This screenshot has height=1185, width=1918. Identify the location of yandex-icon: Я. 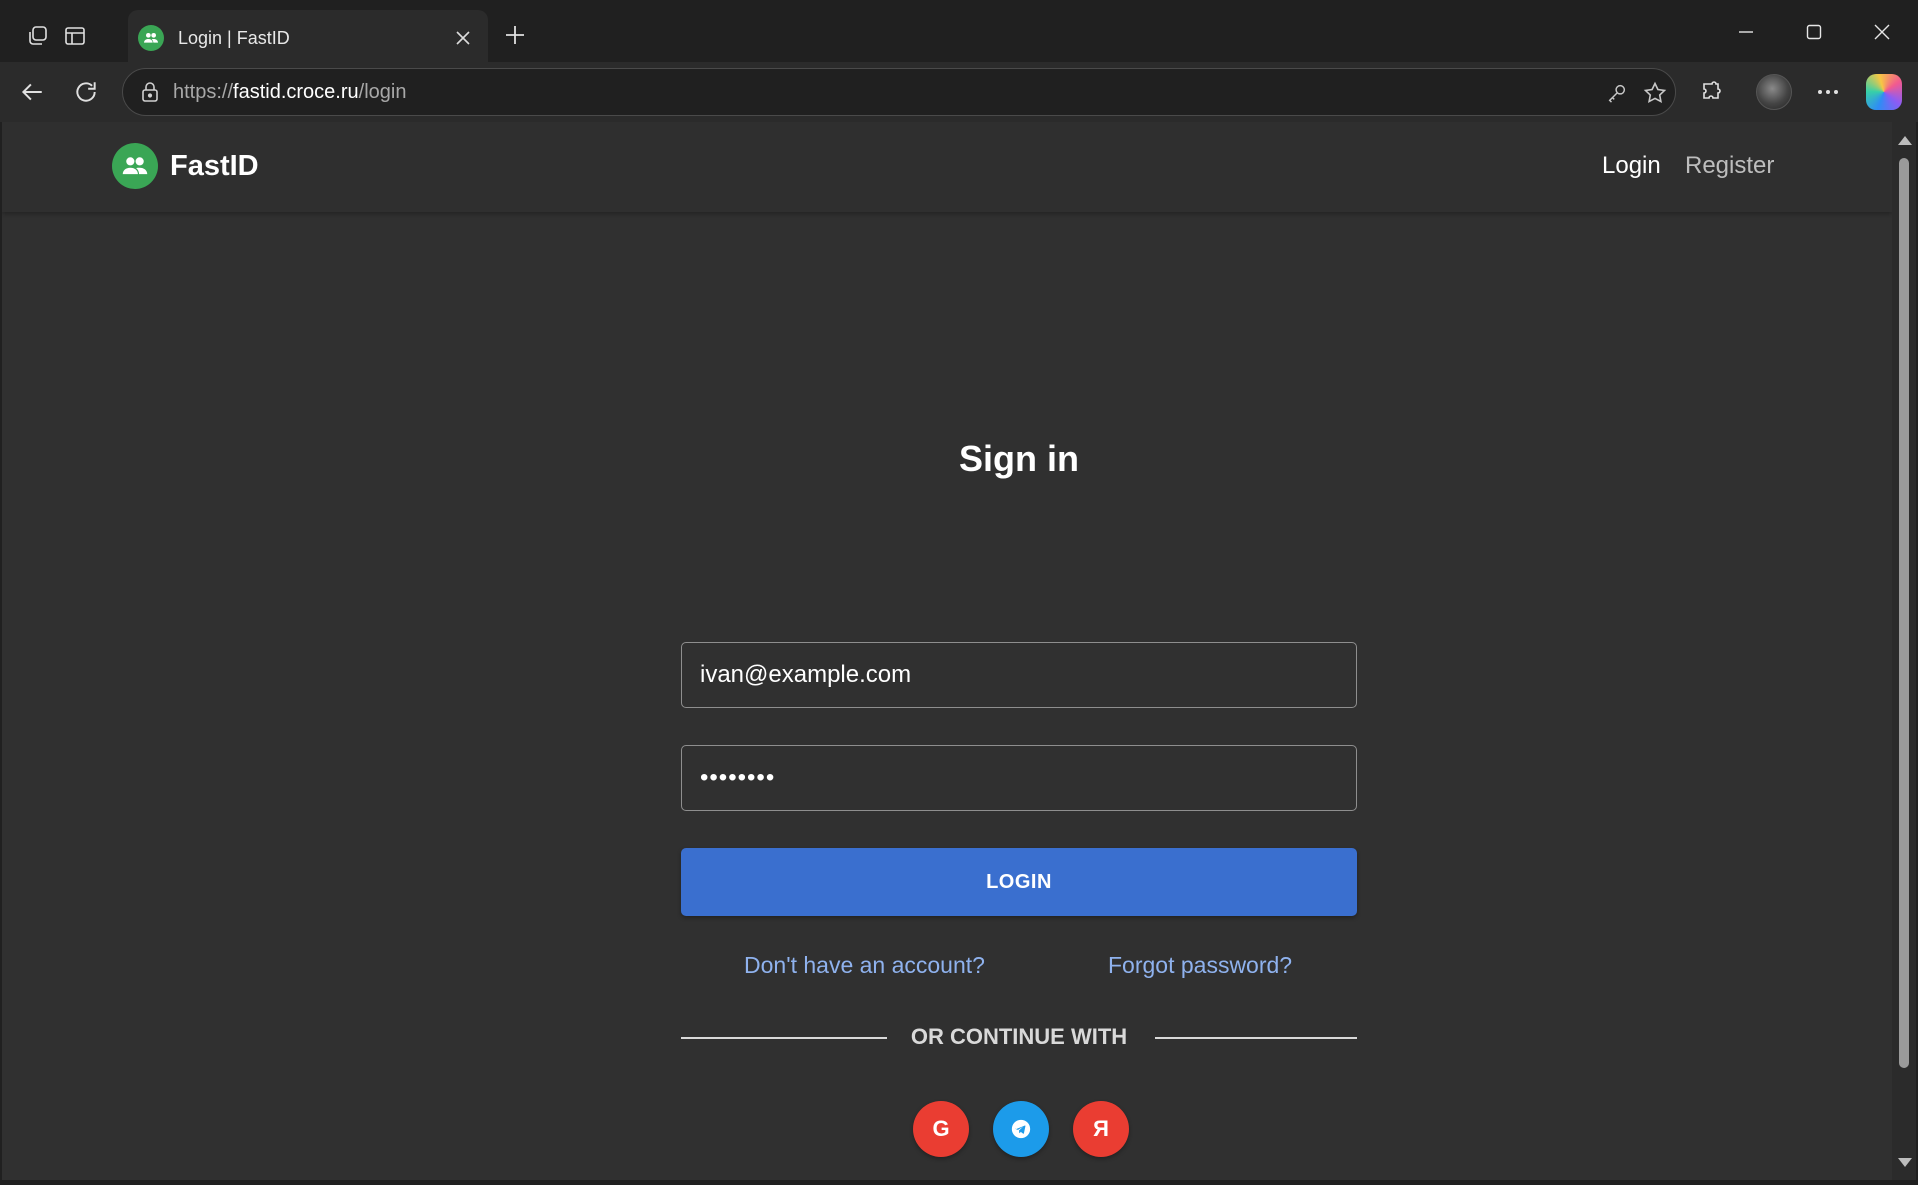
(1101, 1128).